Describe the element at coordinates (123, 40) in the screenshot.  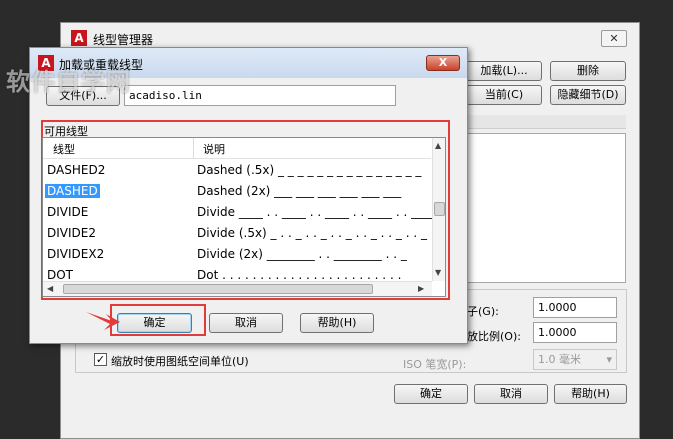
I see `main-window-title: 线型管理器` at that location.